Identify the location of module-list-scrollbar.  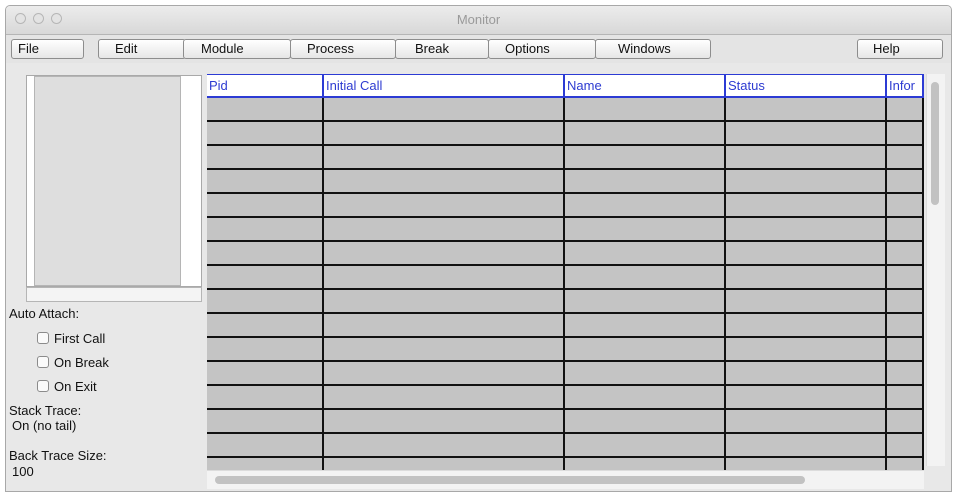
(114, 294).